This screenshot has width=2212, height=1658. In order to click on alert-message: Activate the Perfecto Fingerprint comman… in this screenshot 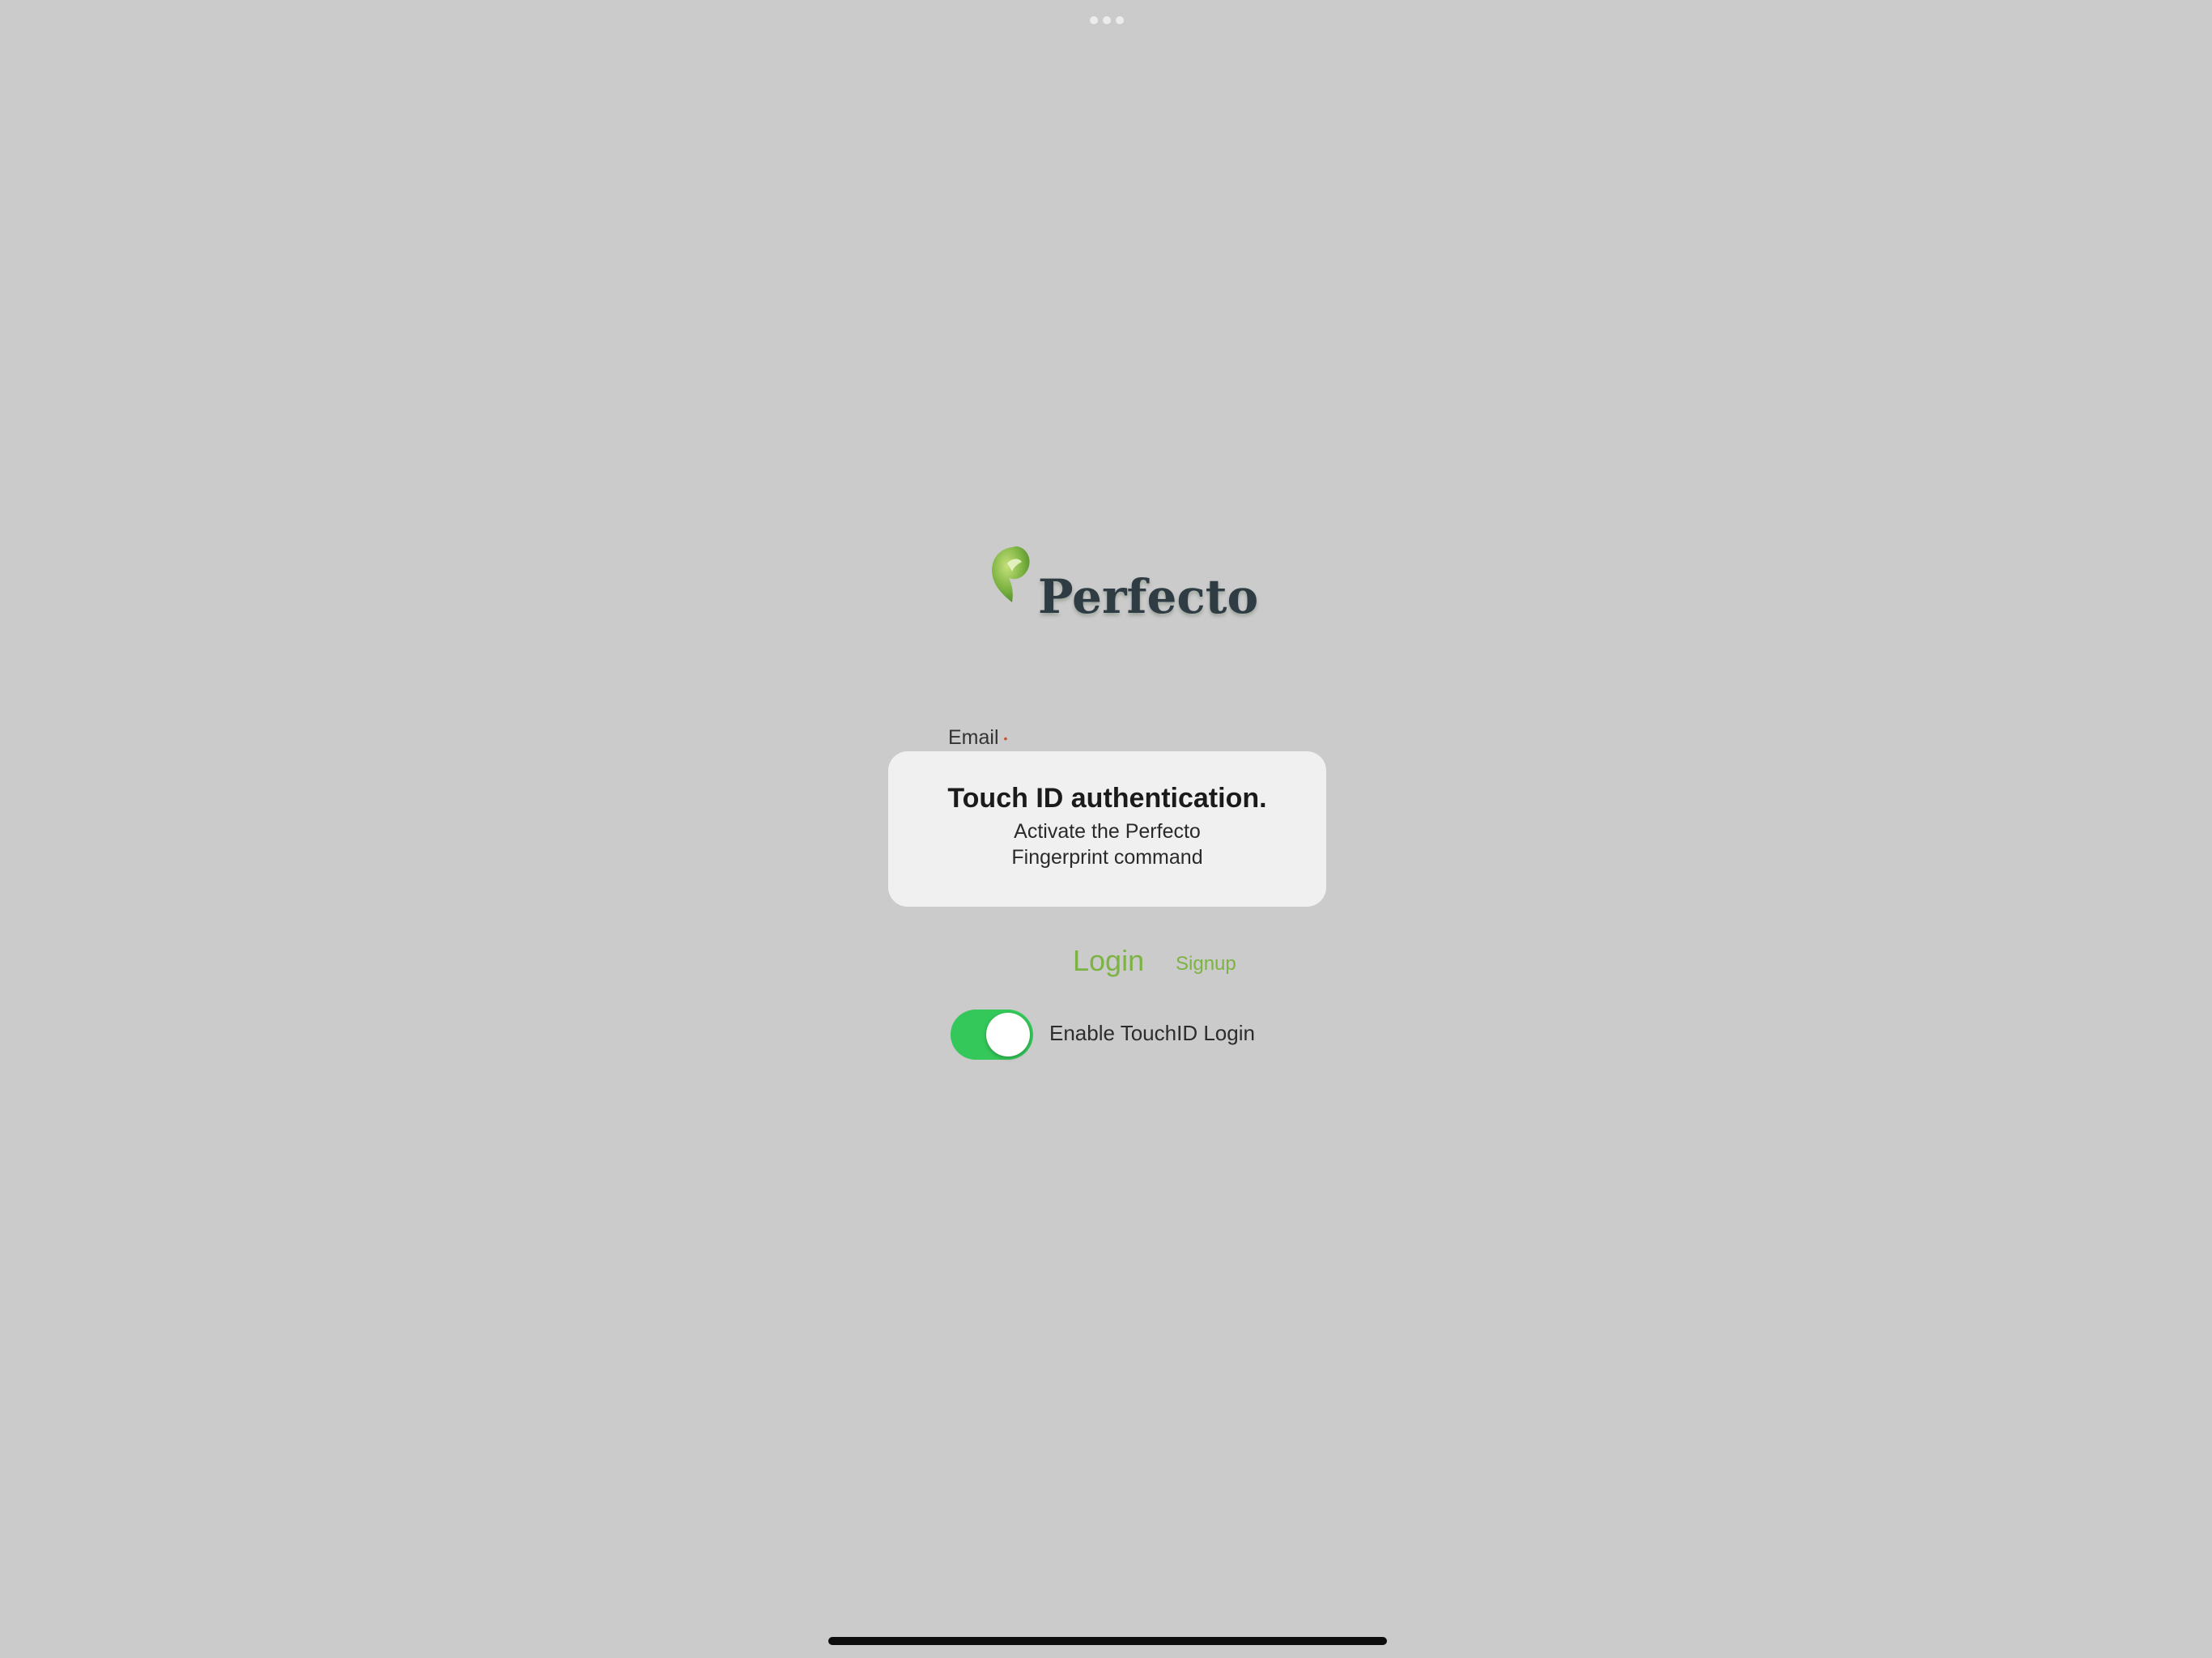, I will do `click(1107, 844)`.